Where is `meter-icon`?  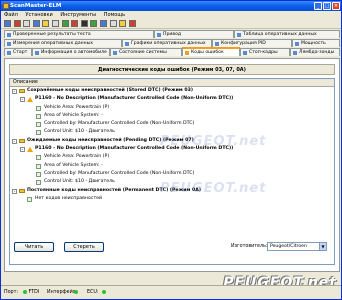
meter-icon is located at coordinates (9, 44).